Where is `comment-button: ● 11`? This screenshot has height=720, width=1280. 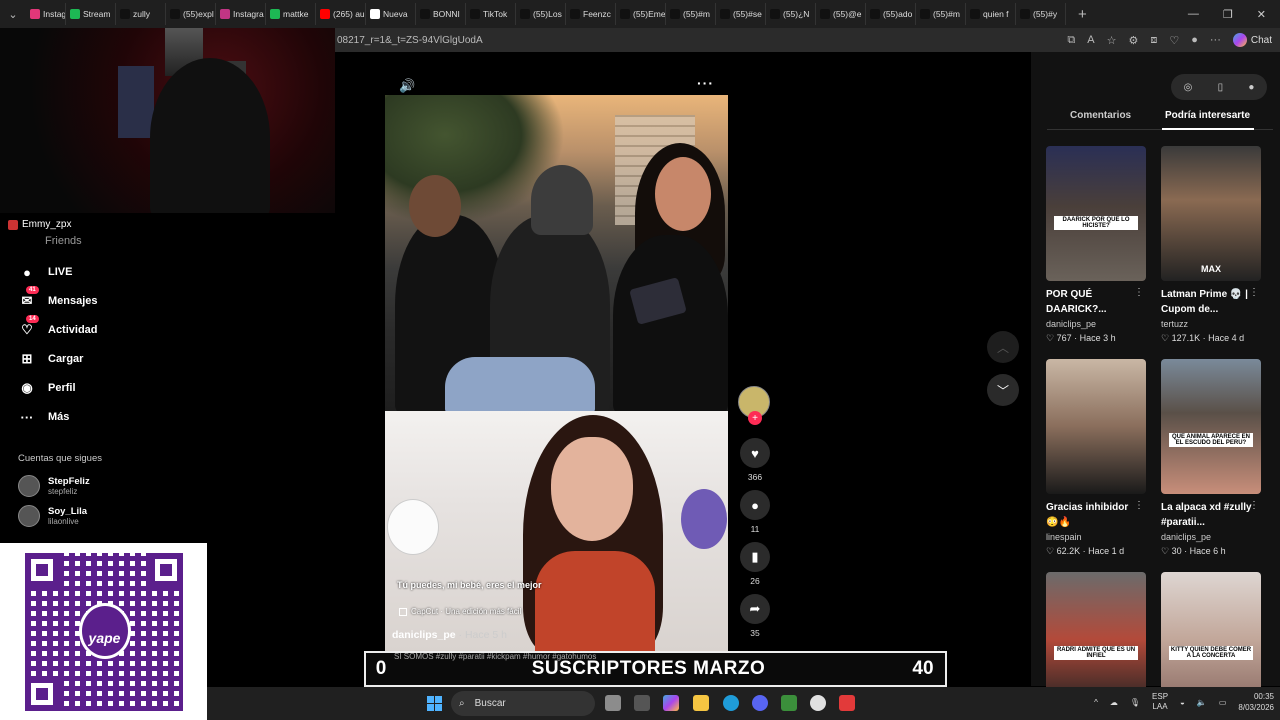
comment-button: ● 11 is located at coordinates (755, 512).